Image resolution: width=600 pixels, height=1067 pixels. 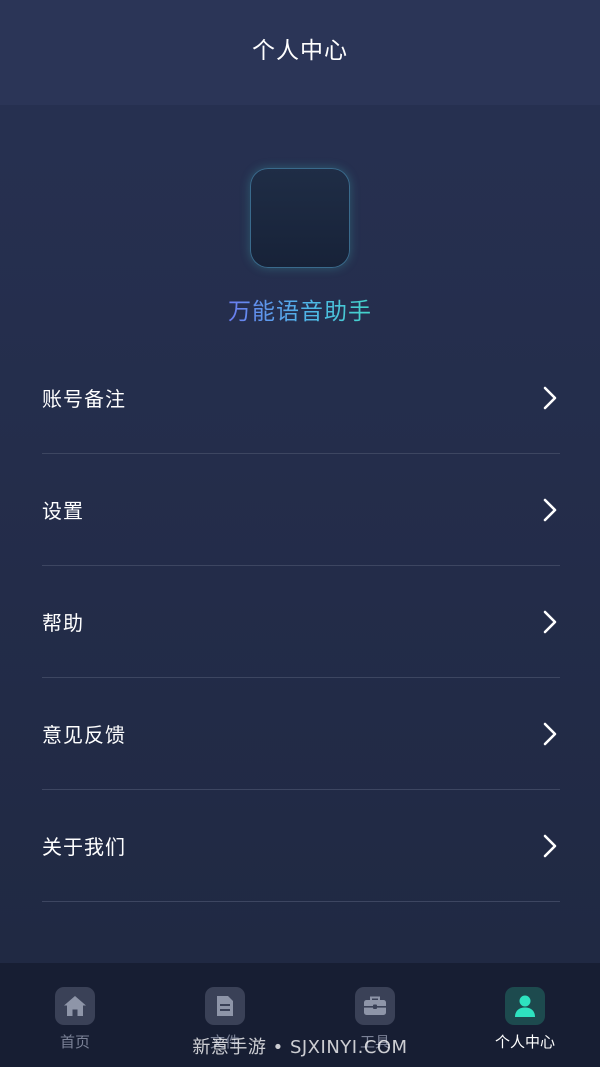 I want to click on briefcase-icon, so click(x=375, y=1006).